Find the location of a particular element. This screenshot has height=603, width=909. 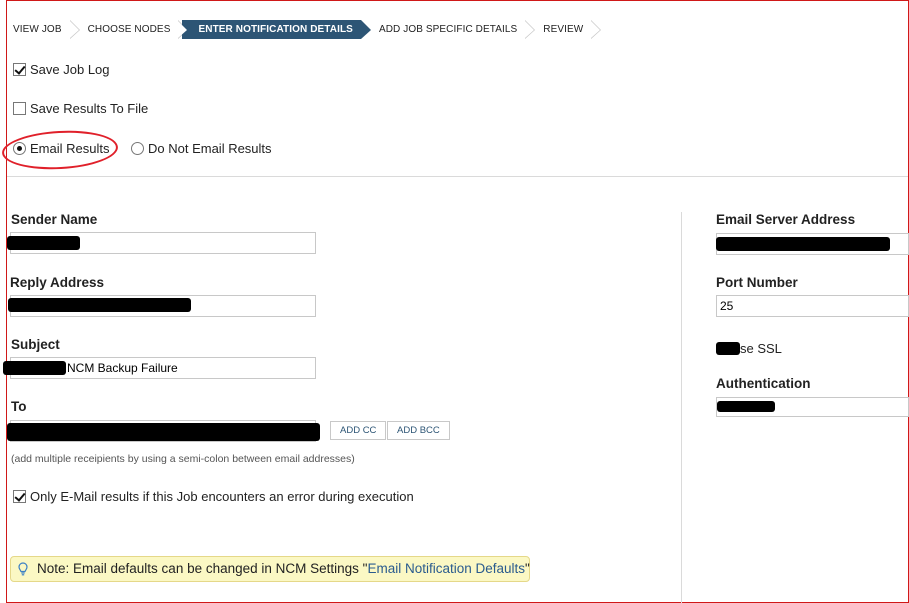

email-notification-defaults-link: Email Notification Defaults is located at coordinates (446, 568).